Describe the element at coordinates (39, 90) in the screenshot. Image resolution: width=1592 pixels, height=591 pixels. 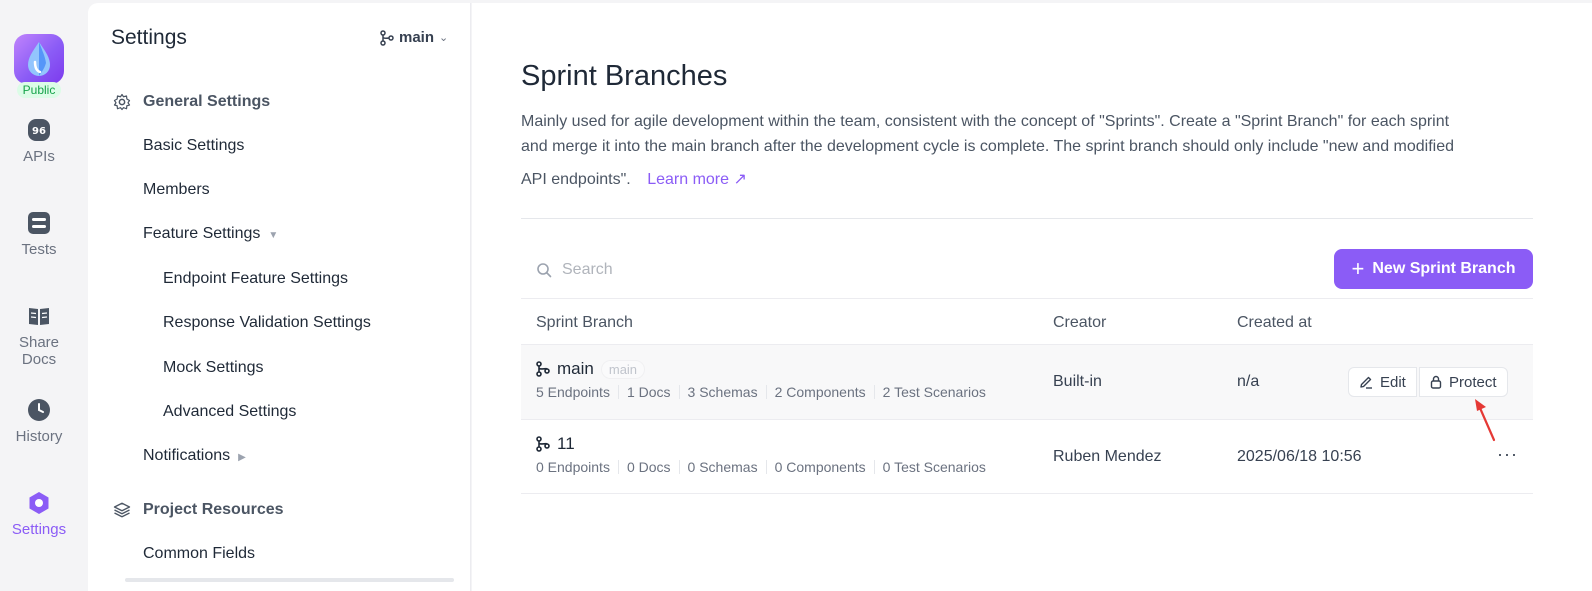
I see `public-badge: Public` at that location.